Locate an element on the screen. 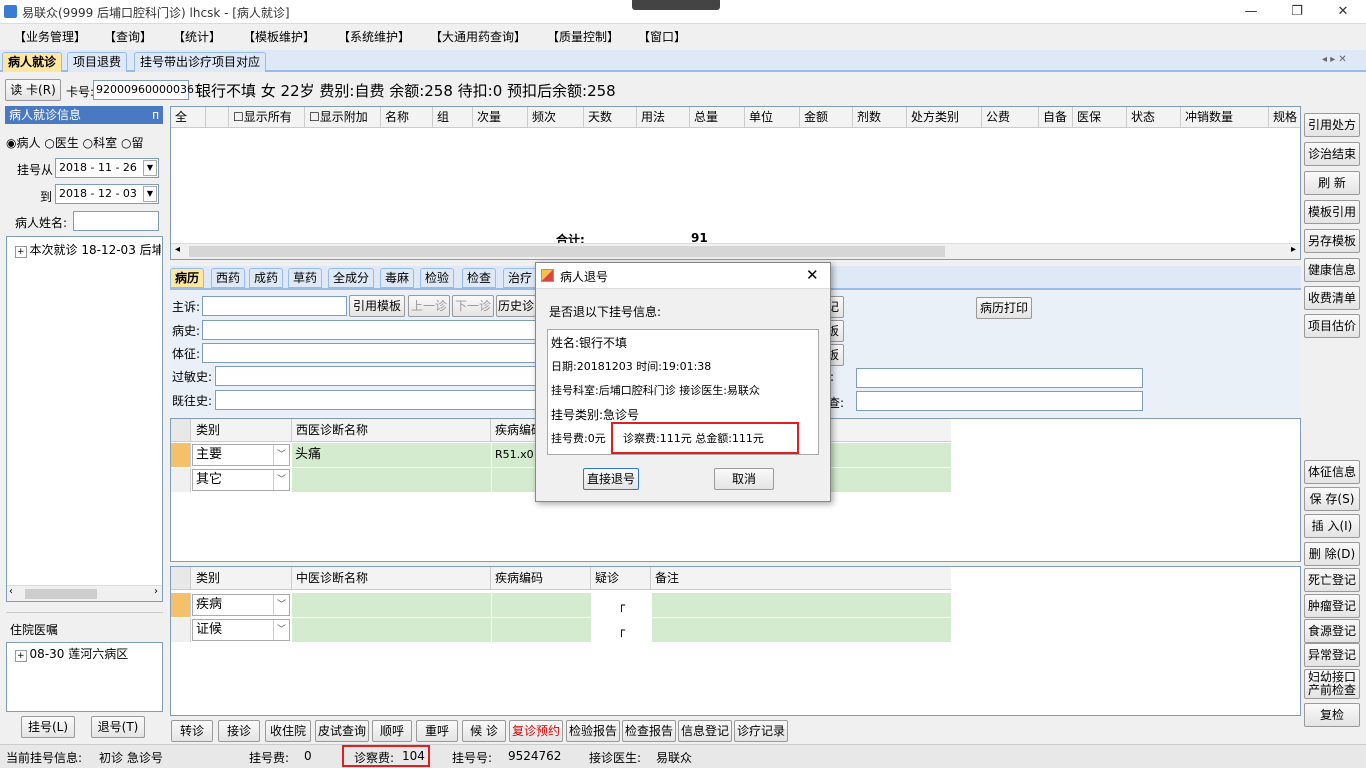 This screenshot has height=768, width=1366. subtab-record: 病历 is located at coordinates (187, 278).